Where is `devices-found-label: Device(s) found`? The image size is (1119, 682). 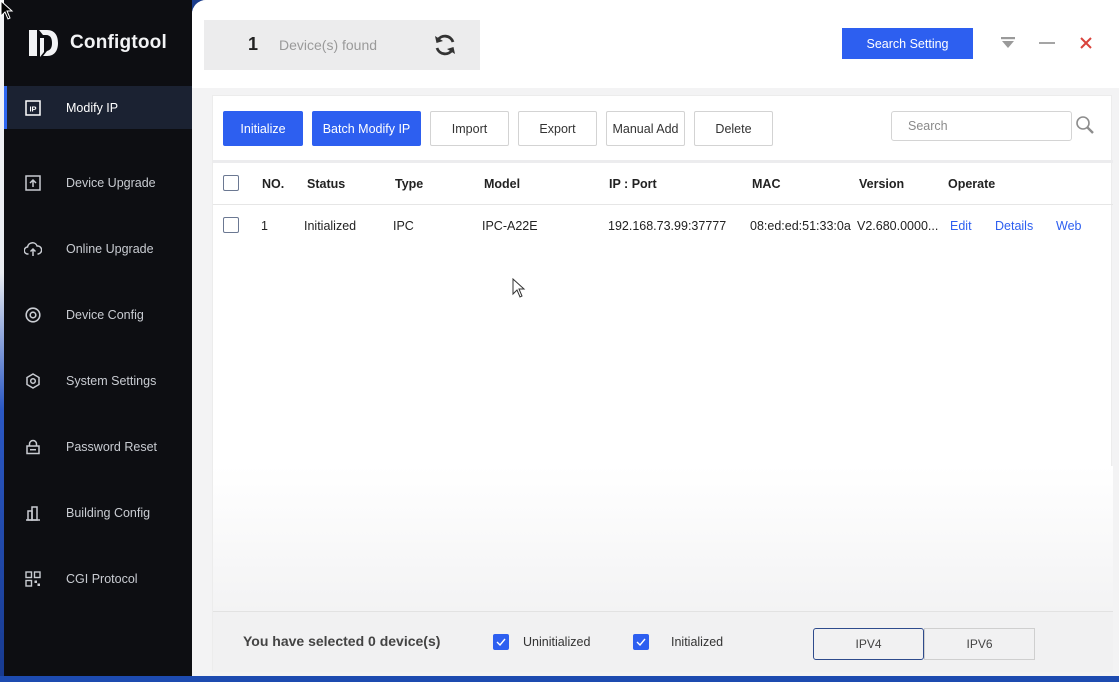 devices-found-label: Device(s) found is located at coordinates (328, 45).